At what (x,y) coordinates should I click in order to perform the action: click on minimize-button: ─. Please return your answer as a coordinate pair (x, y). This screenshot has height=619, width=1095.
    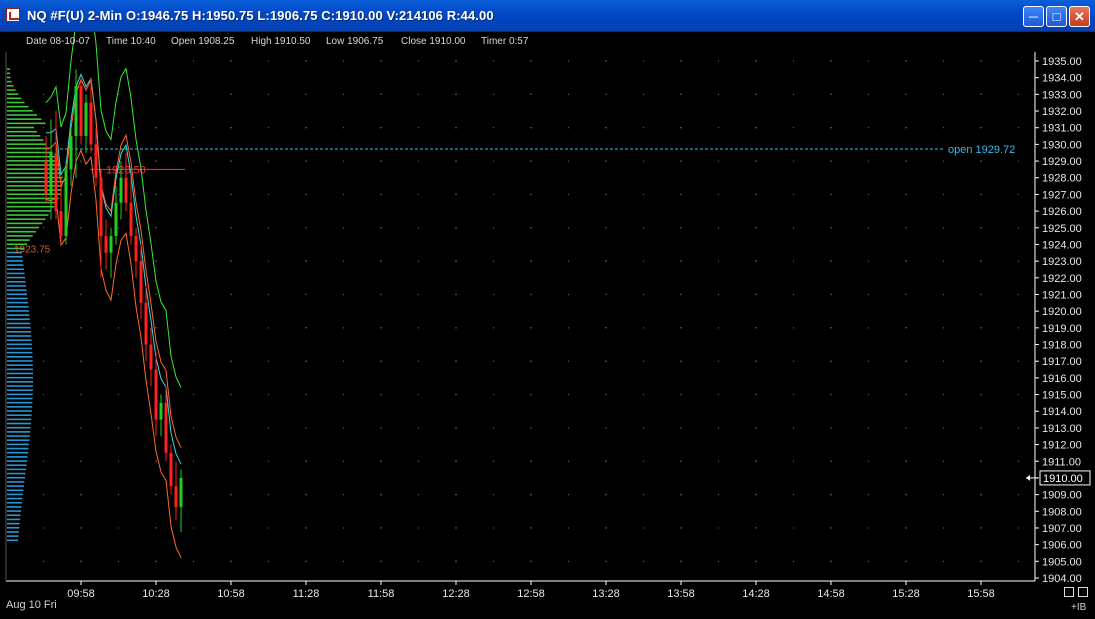
    Looking at the image, I should click on (1033, 16).